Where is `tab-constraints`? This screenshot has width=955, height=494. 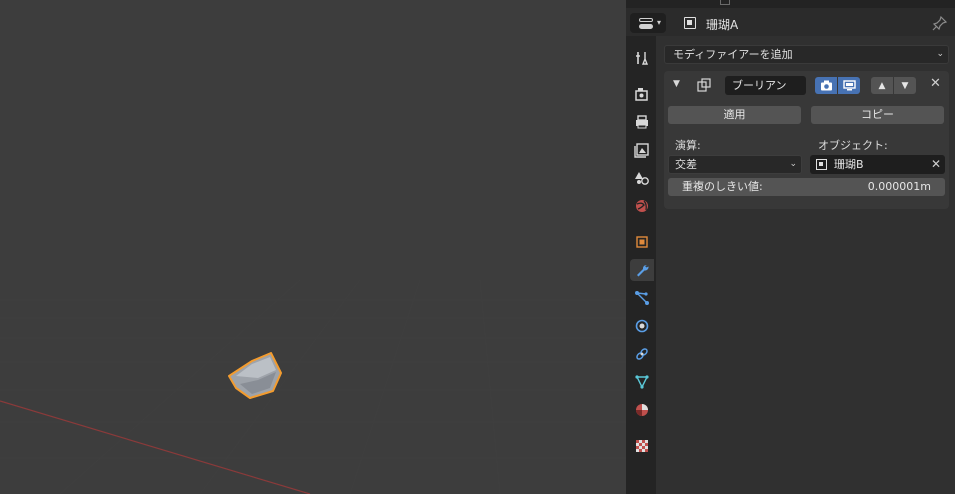 tab-constraints is located at coordinates (642, 354).